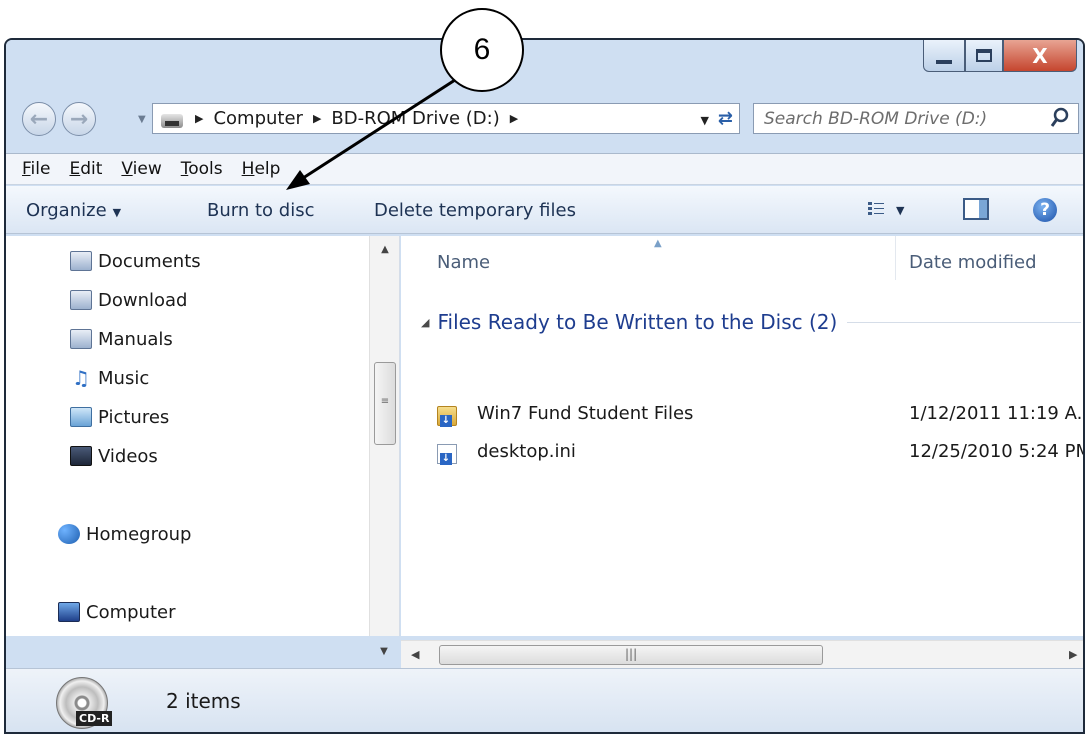 The image size is (1089, 736). What do you see at coordinates (725, 118) in the screenshot?
I see `refresh-icon: ⇄` at bounding box center [725, 118].